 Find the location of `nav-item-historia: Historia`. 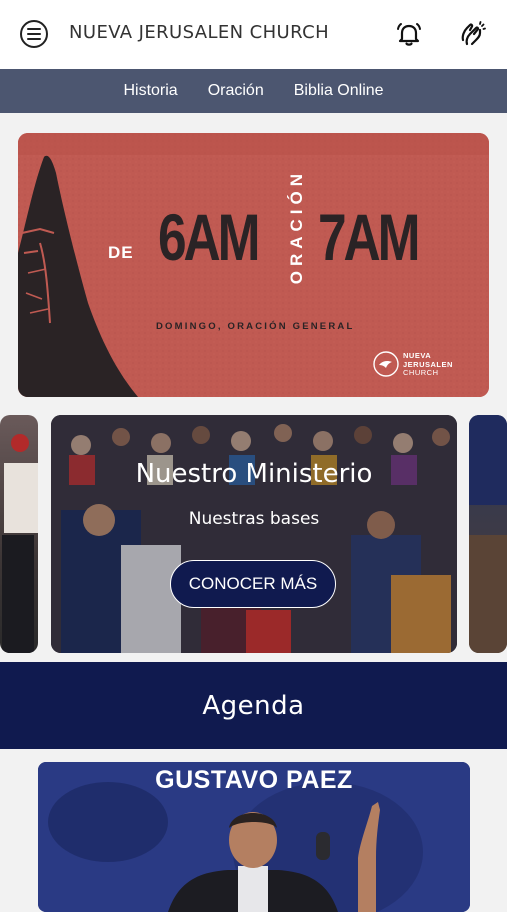

nav-item-historia: Historia is located at coordinates (150, 91).